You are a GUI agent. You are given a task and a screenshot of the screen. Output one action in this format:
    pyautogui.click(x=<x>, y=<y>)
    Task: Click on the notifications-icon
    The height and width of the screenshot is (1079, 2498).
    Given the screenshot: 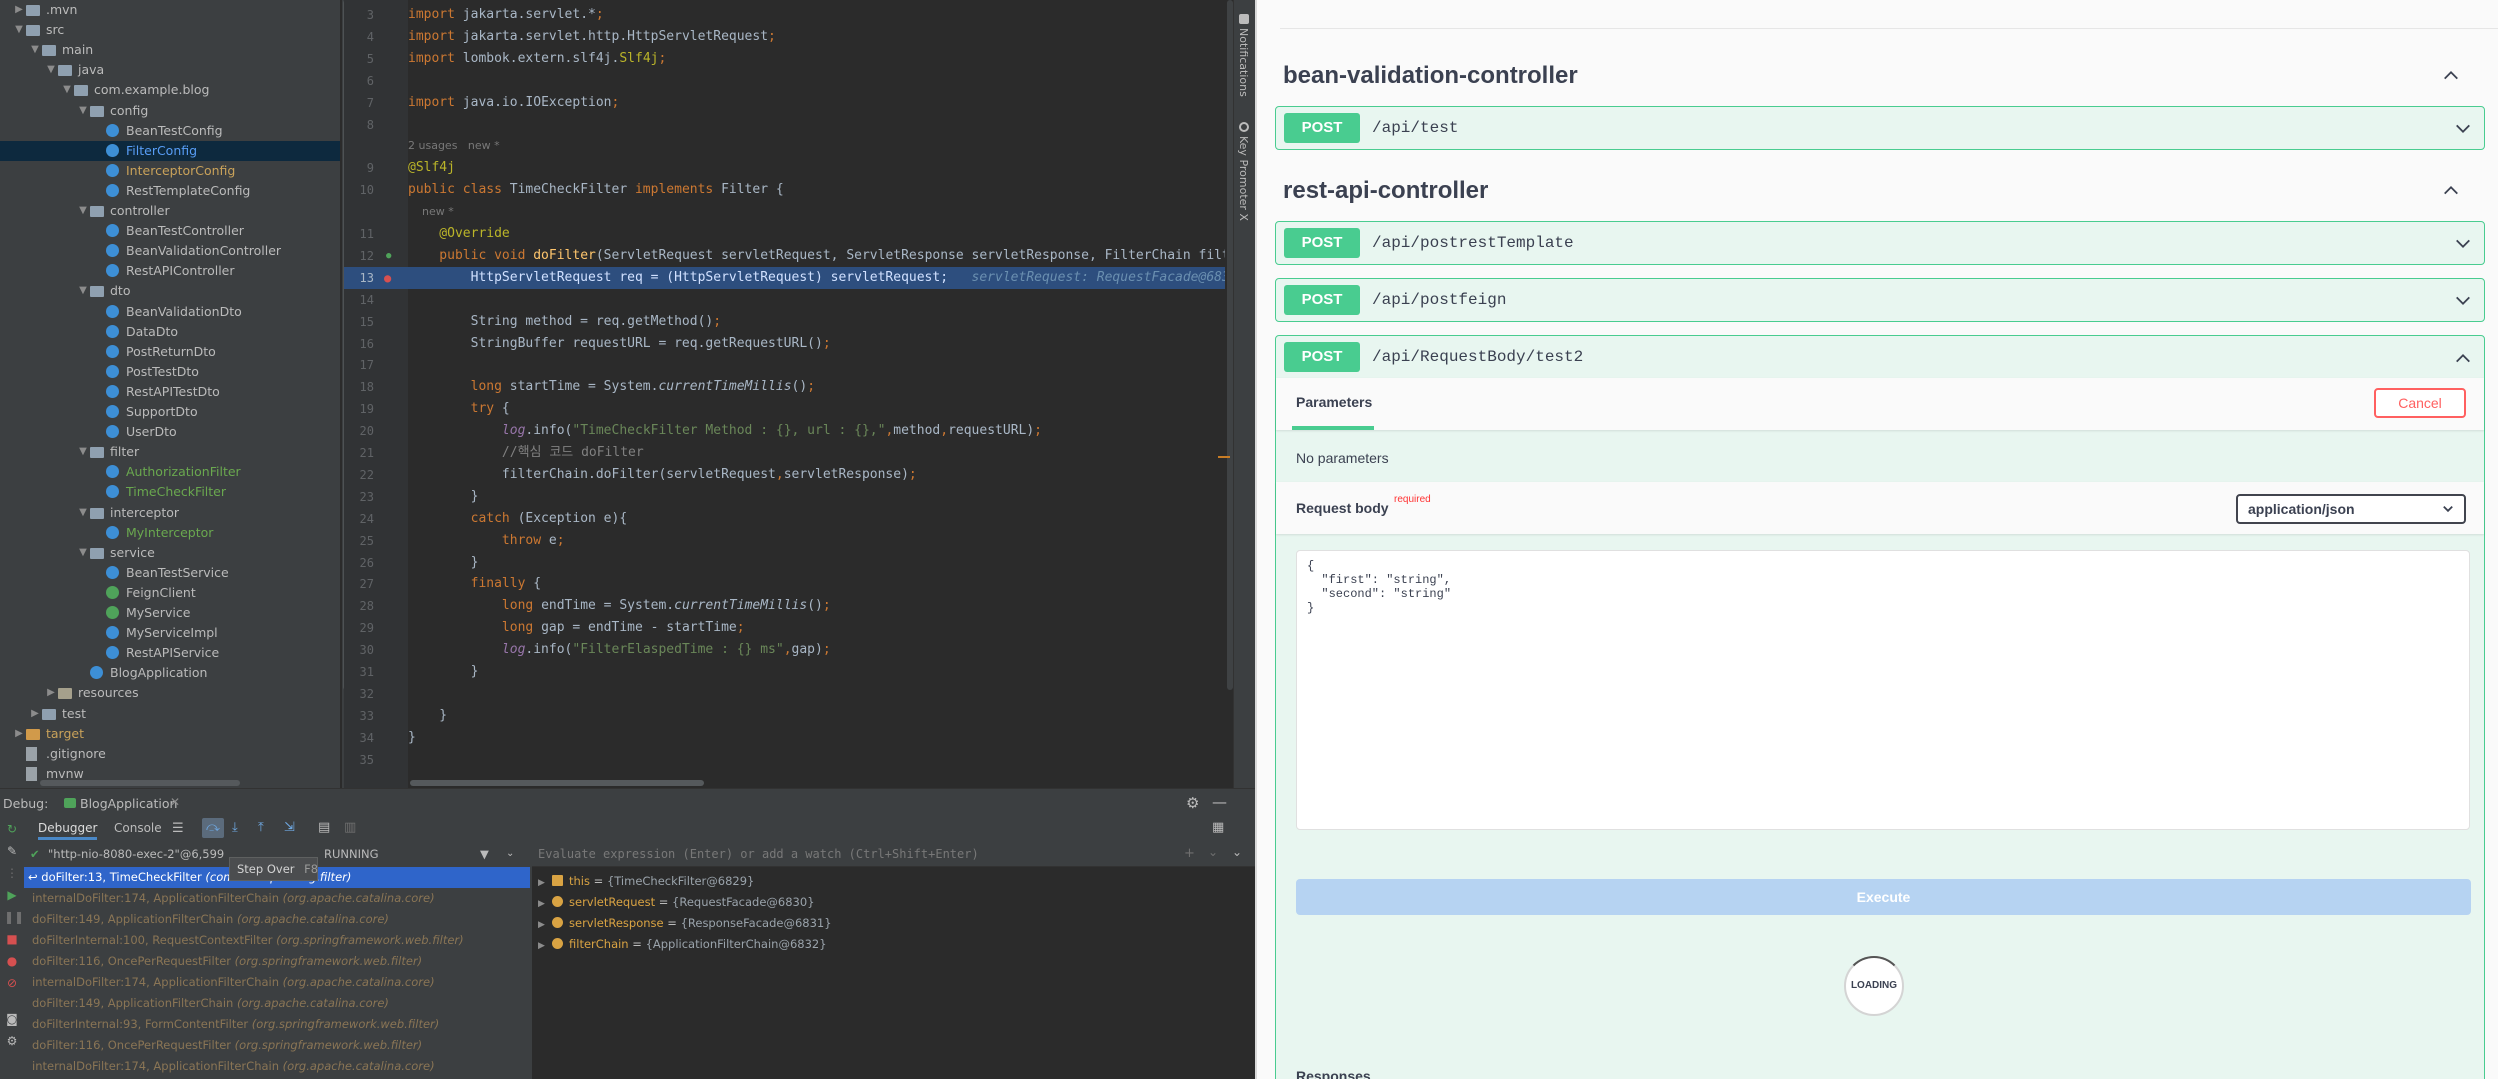 What is the action you would take?
    pyautogui.click(x=1244, y=19)
    